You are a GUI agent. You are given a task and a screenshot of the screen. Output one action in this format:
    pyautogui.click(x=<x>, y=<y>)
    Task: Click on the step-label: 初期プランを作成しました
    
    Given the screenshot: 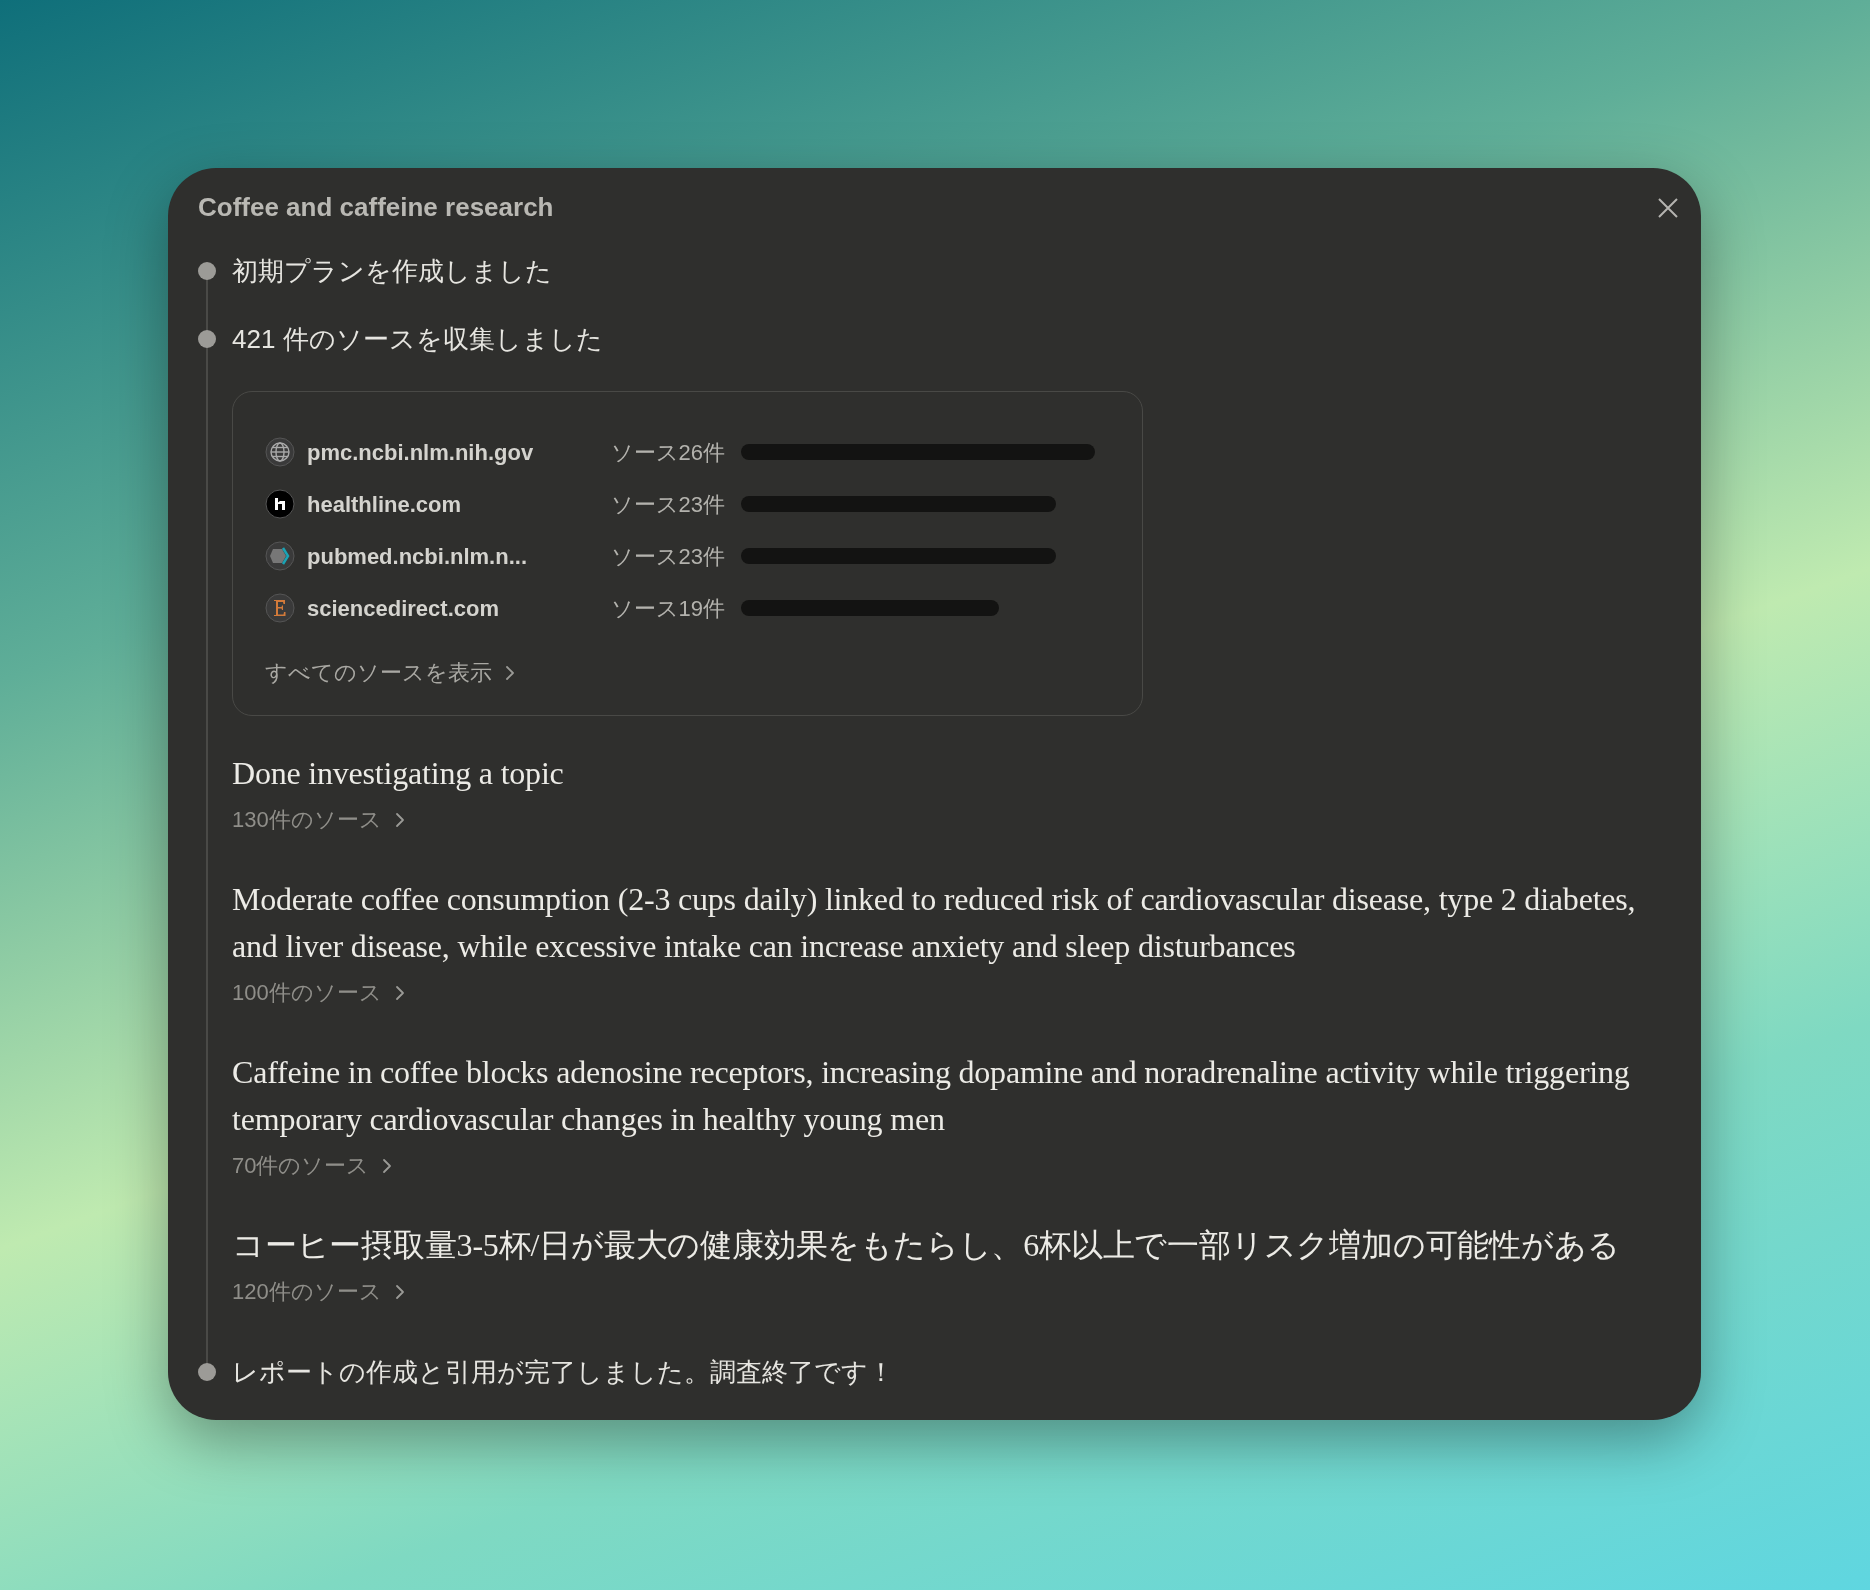 What is the action you would take?
    pyautogui.click(x=392, y=271)
    